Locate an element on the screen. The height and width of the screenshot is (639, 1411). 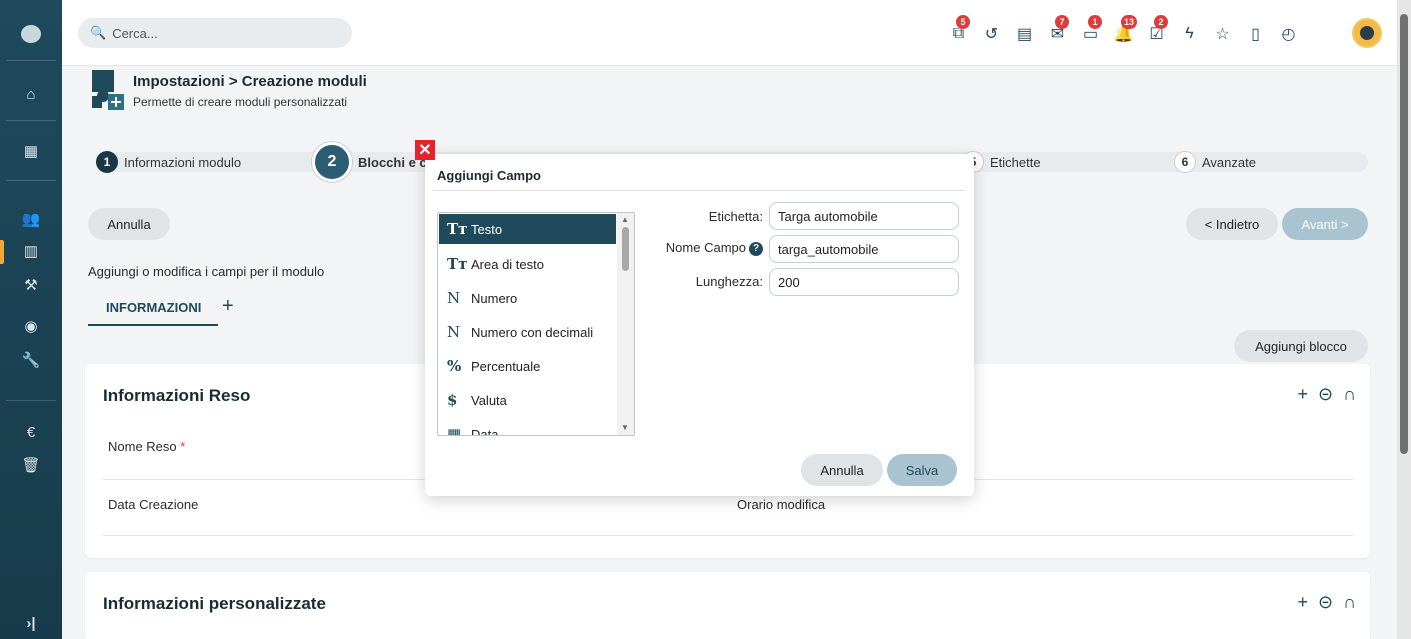
field-type-valuta: $ Valuta is located at coordinates (527, 400).